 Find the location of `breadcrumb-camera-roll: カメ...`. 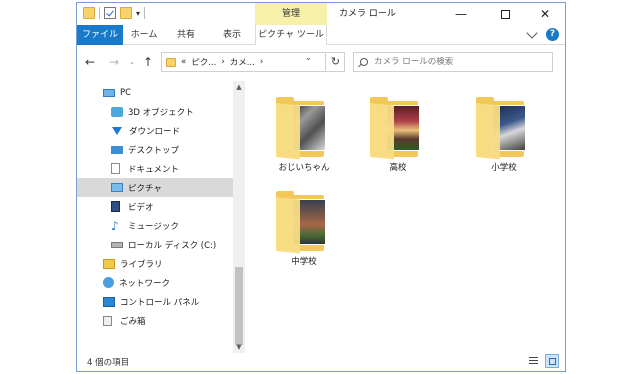

breadcrumb-camera-roll: カメ... is located at coordinates (242, 62).